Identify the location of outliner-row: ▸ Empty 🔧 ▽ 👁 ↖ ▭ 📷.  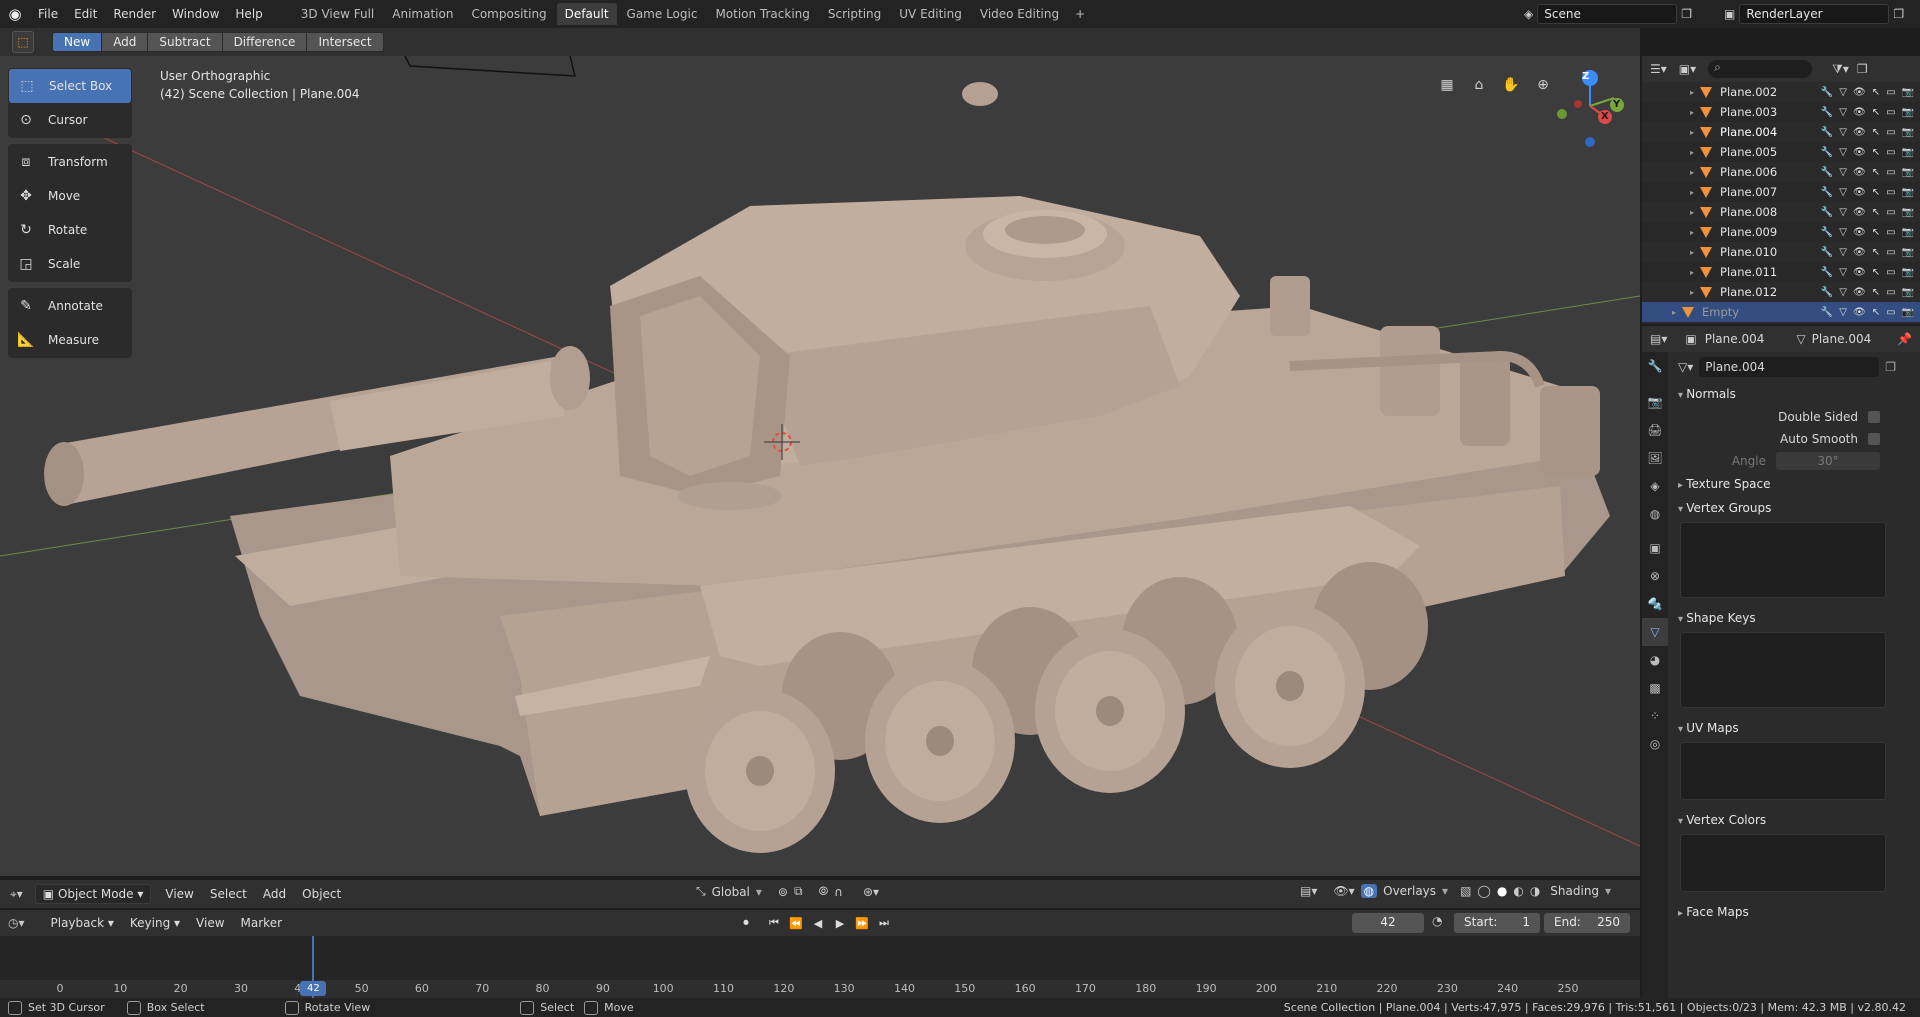
(1781, 312).